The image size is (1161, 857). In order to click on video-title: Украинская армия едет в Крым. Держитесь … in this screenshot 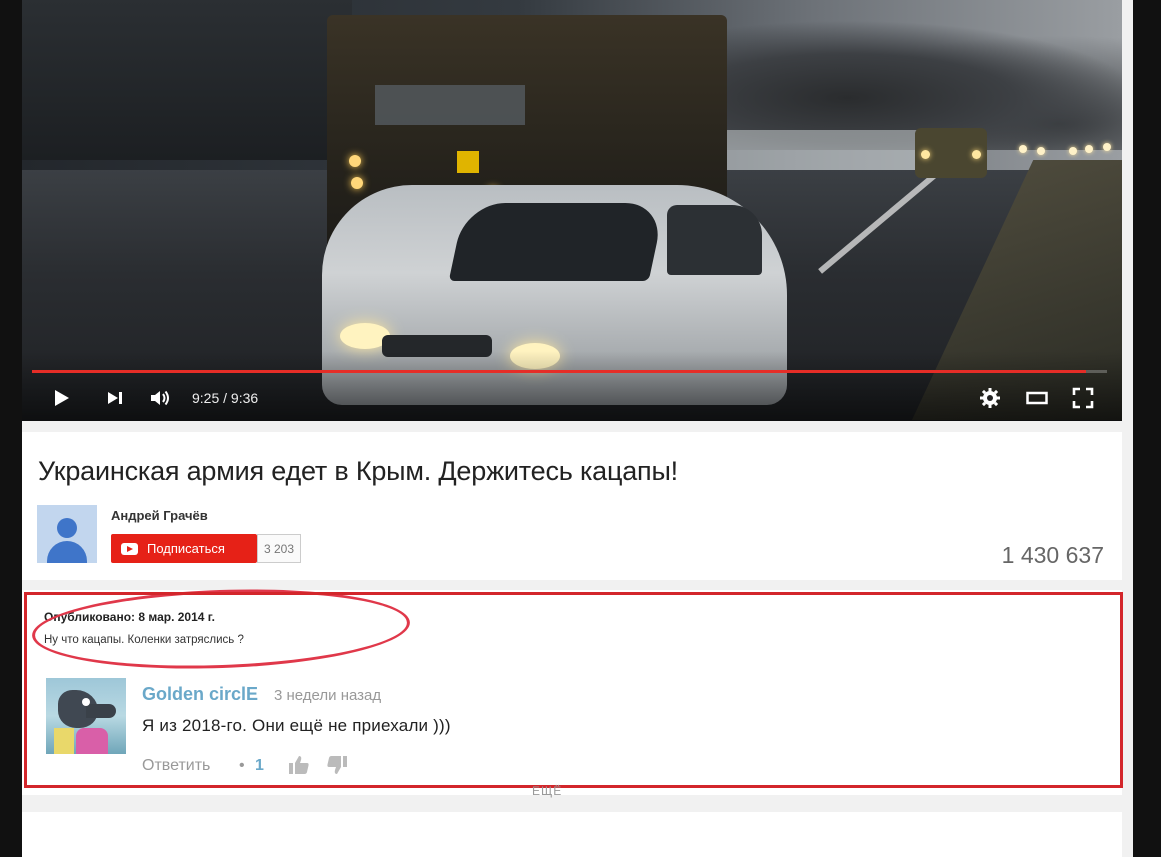, I will do `click(358, 471)`.